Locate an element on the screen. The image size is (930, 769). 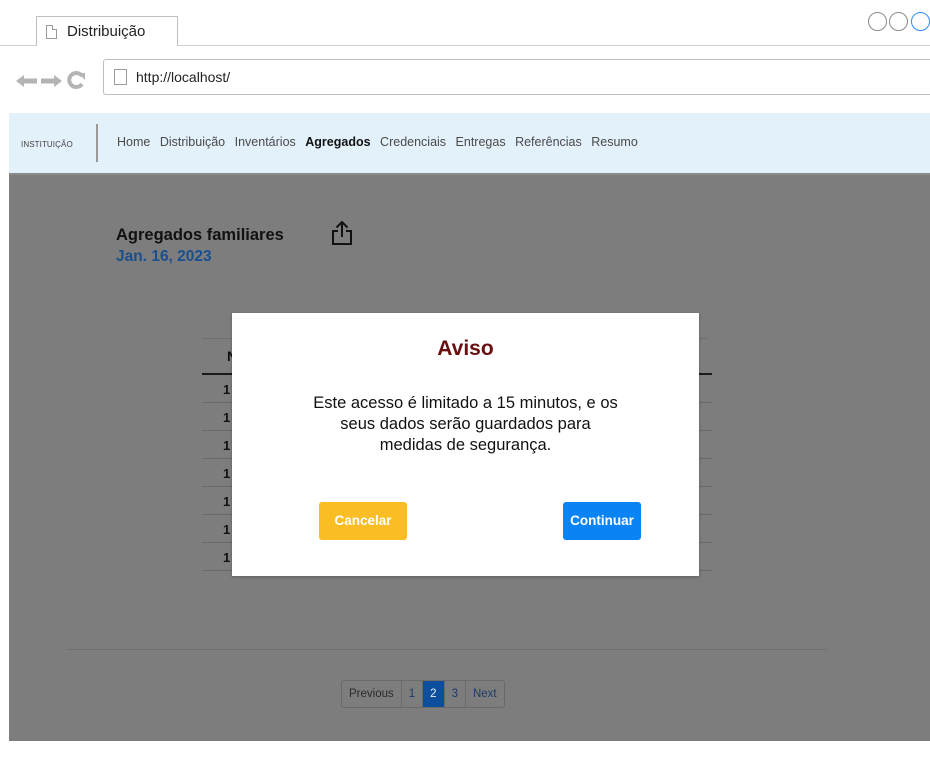
brand-divider is located at coordinates (97, 143).